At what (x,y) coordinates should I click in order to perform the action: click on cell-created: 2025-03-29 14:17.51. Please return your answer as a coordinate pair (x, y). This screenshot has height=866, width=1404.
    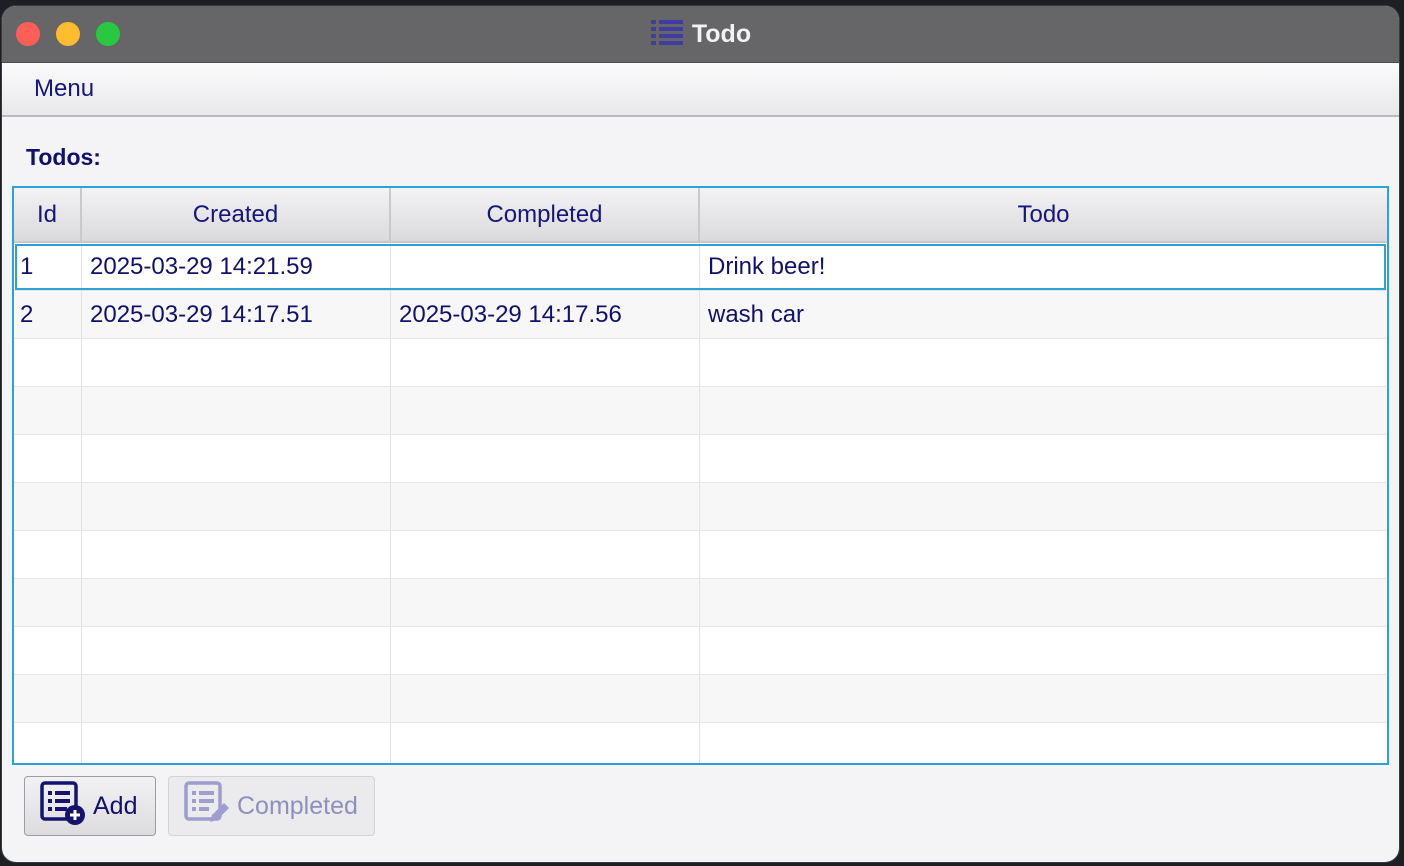
    Looking at the image, I should click on (236, 314).